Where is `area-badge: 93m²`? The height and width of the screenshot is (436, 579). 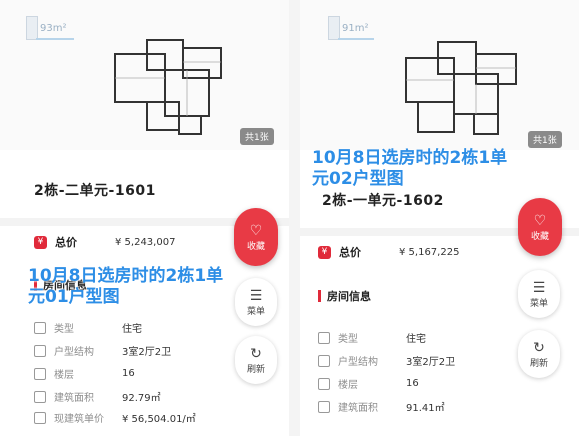
area-badge: 93m² is located at coordinates (46, 28).